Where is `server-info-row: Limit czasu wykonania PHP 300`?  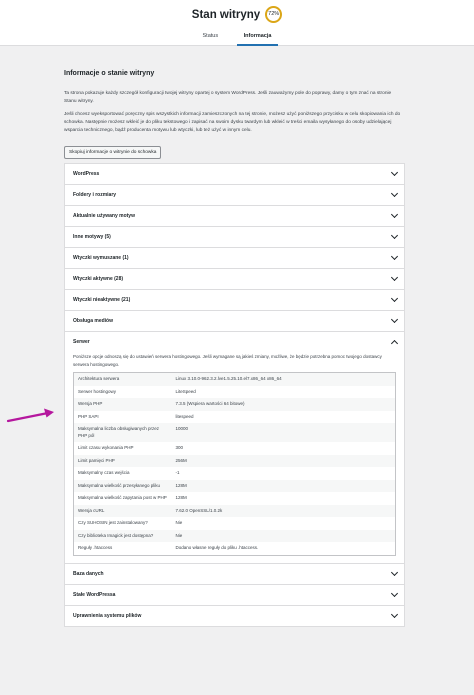 server-info-row: Limit czasu wykonania PHP 300 is located at coordinates (235, 448).